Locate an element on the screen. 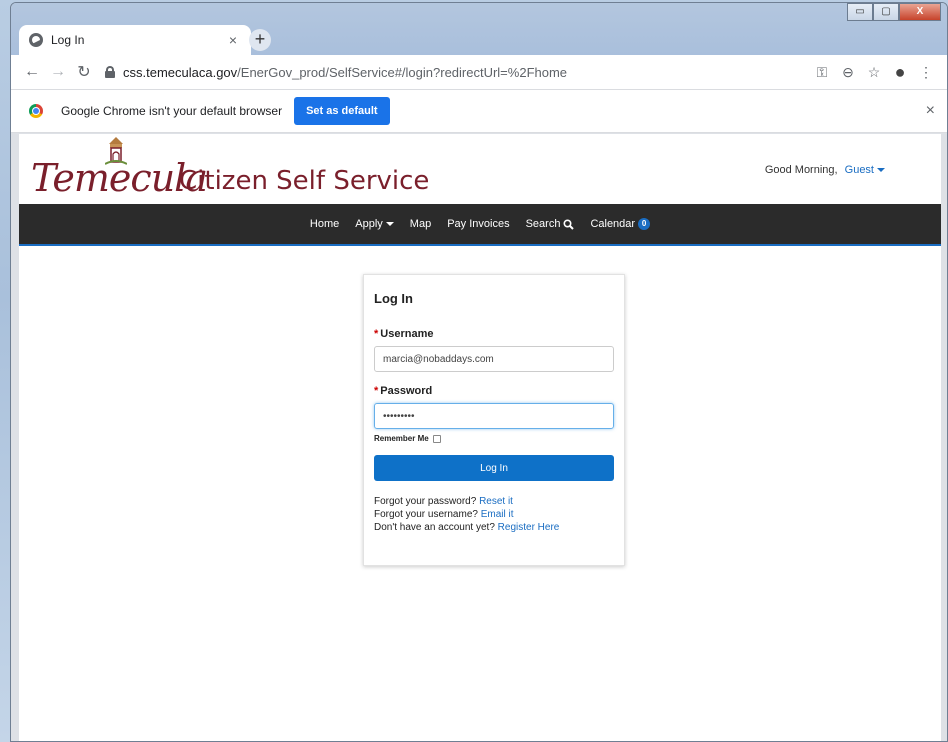 This screenshot has height=742, width=948. password-label-text: Password is located at coordinates (406, 391).